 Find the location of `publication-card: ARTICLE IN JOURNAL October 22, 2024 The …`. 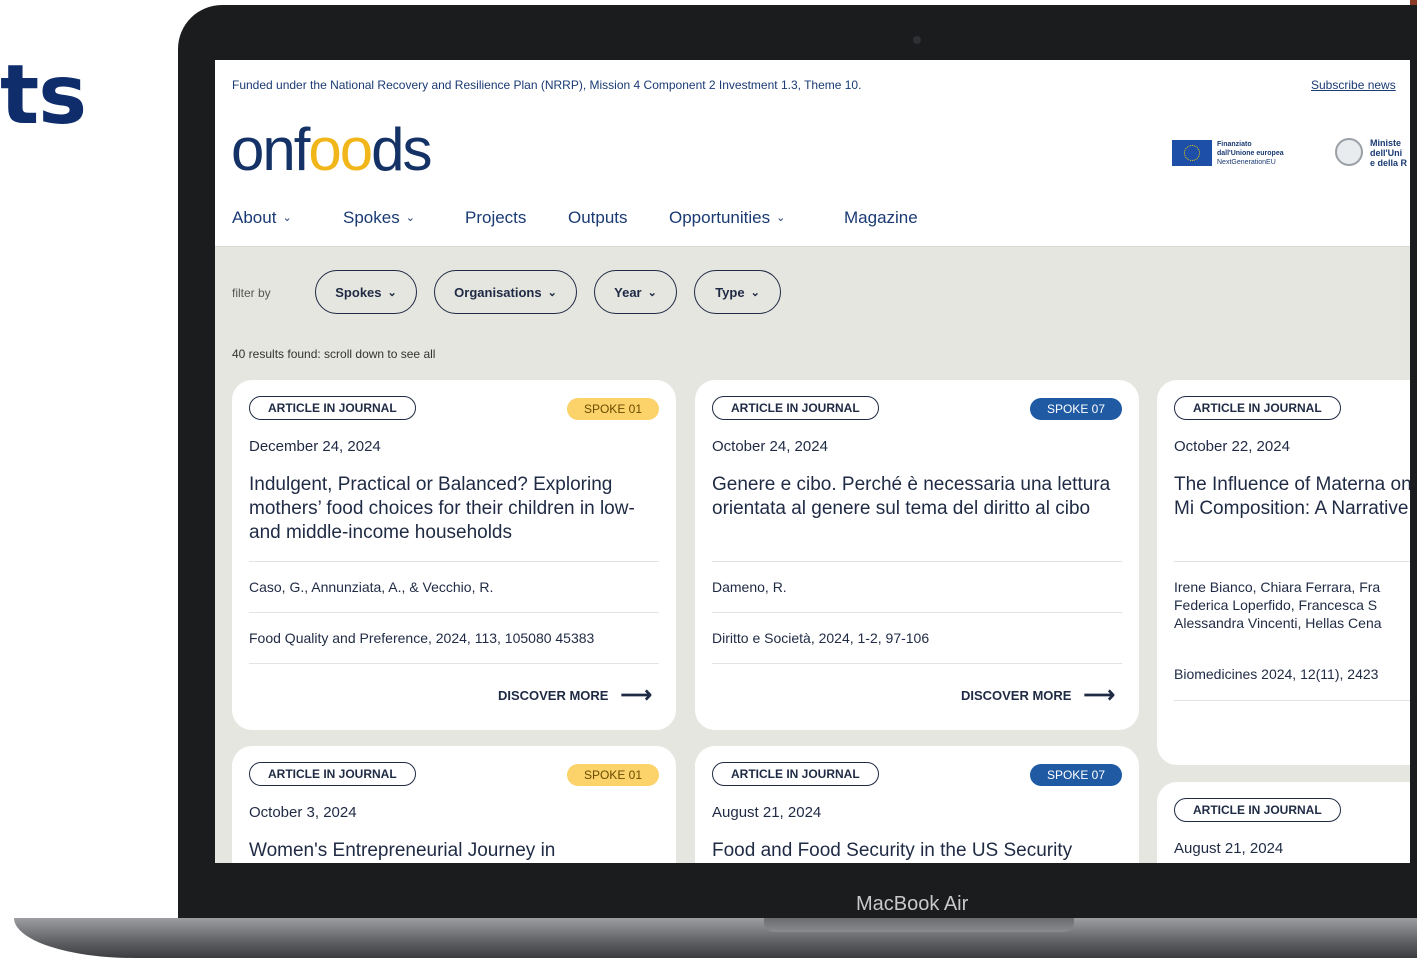

publication-card: ARTICLE IN JOURNAL October 22, 2024 The … is located at coordinates (1283, 572).